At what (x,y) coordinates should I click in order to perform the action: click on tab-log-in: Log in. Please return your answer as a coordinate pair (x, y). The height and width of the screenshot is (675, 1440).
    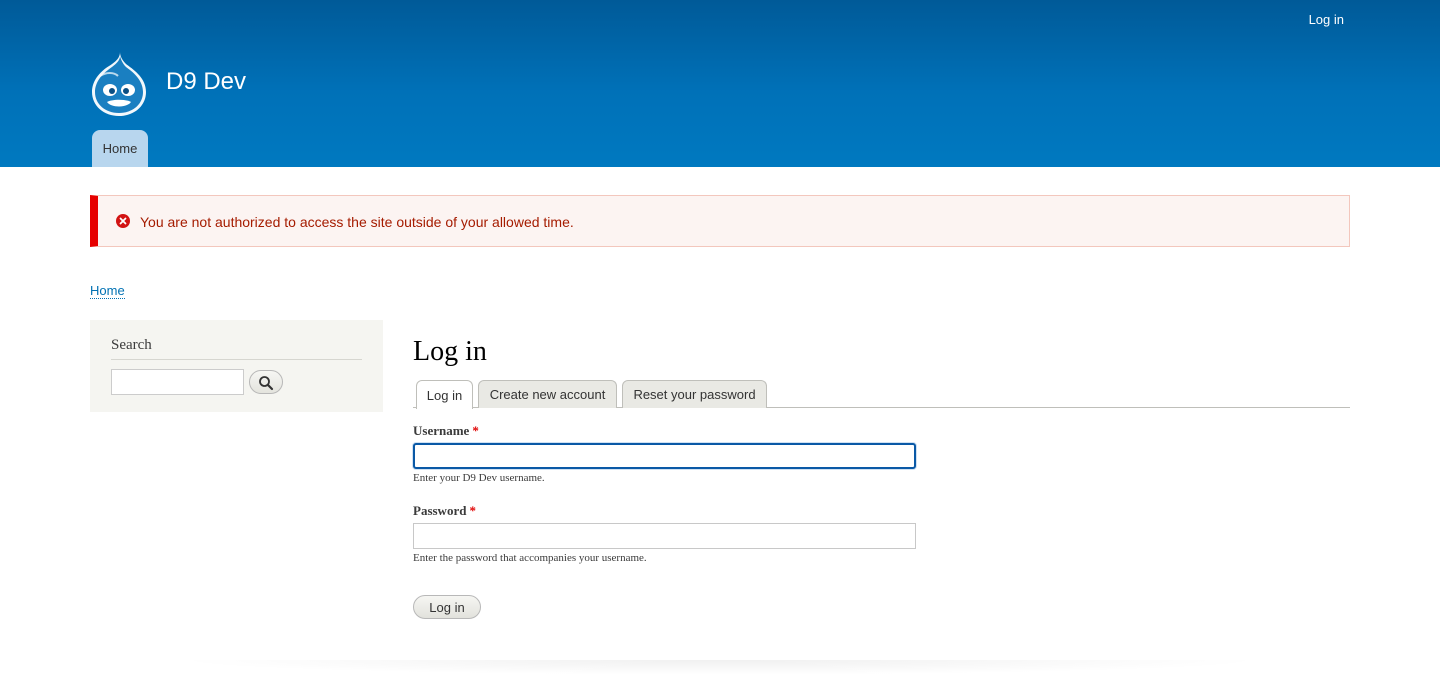
    Looking at the image, I should click on (444, 394).